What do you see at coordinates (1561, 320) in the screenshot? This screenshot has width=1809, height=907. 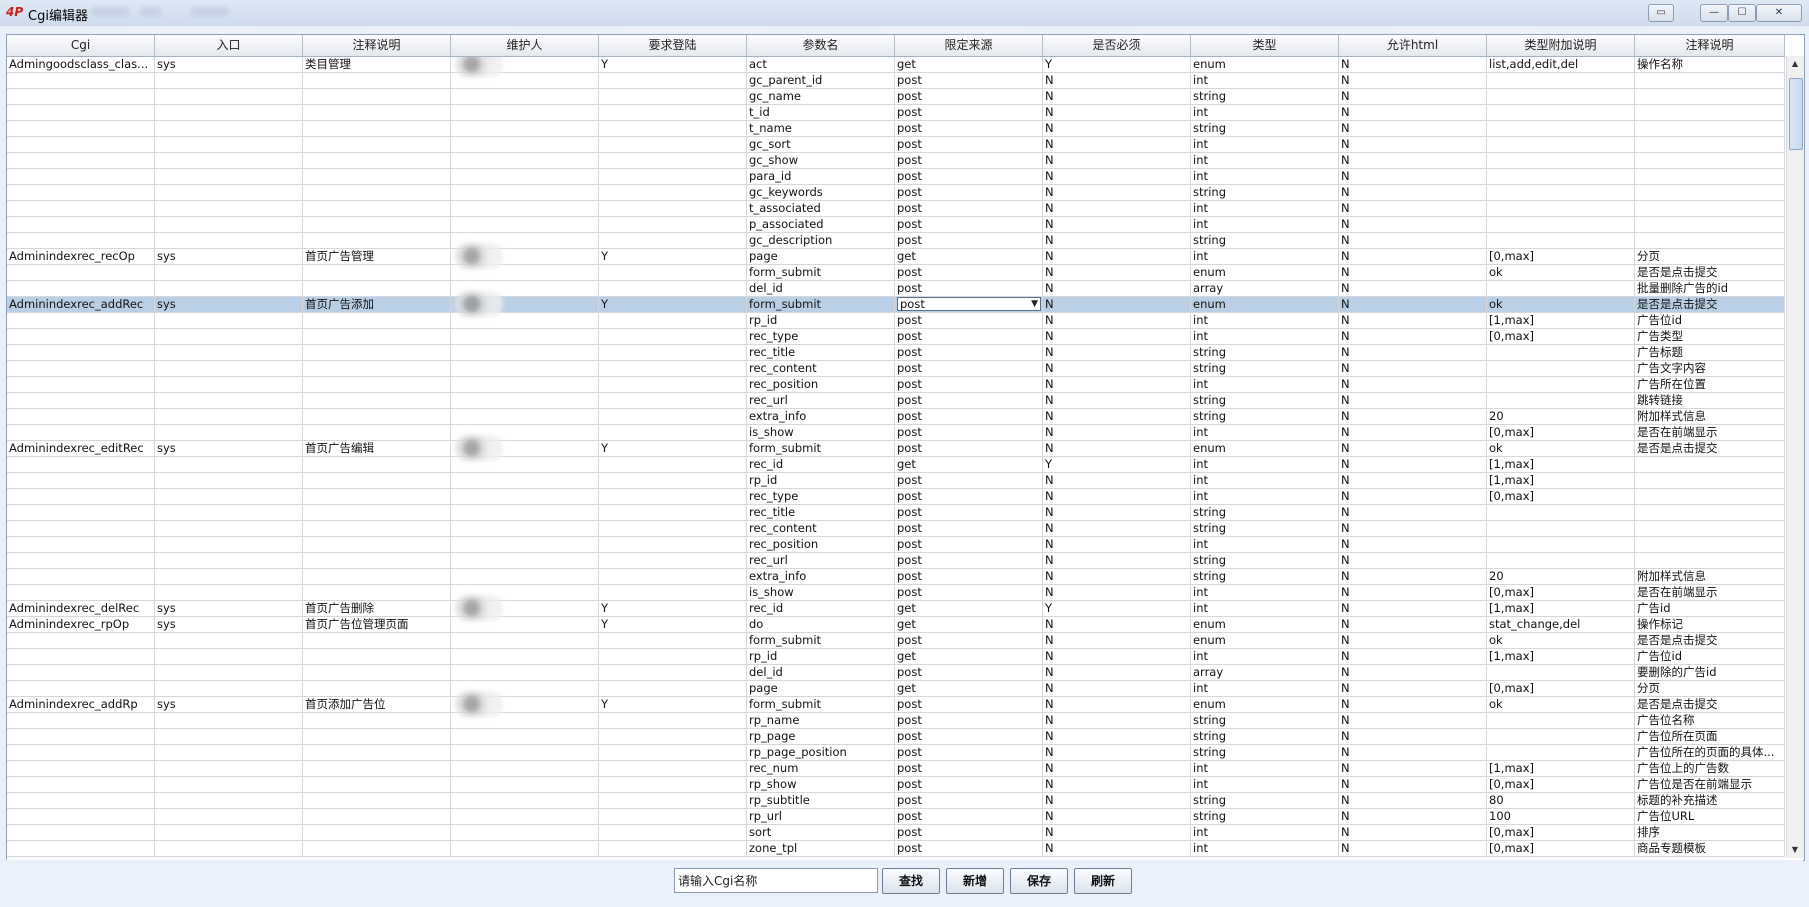 I see `cell-type-extra: [1,max]` at bounding box center [1561, 320].